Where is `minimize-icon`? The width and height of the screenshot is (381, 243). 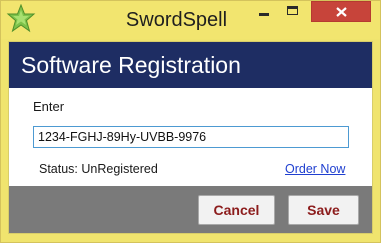 minimize-icon is located at coordinates (264, 11).